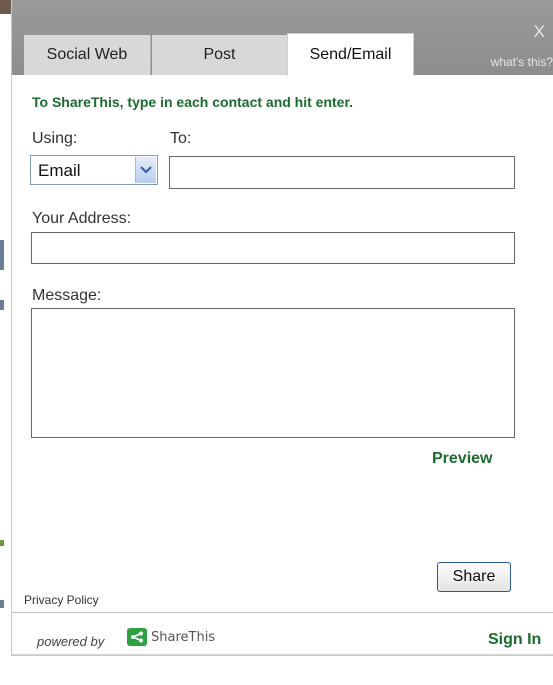 The image size is (553, 685). Describe the element at coordinates (282, 612) in the screenshot. I see `footer-divider` at that location.